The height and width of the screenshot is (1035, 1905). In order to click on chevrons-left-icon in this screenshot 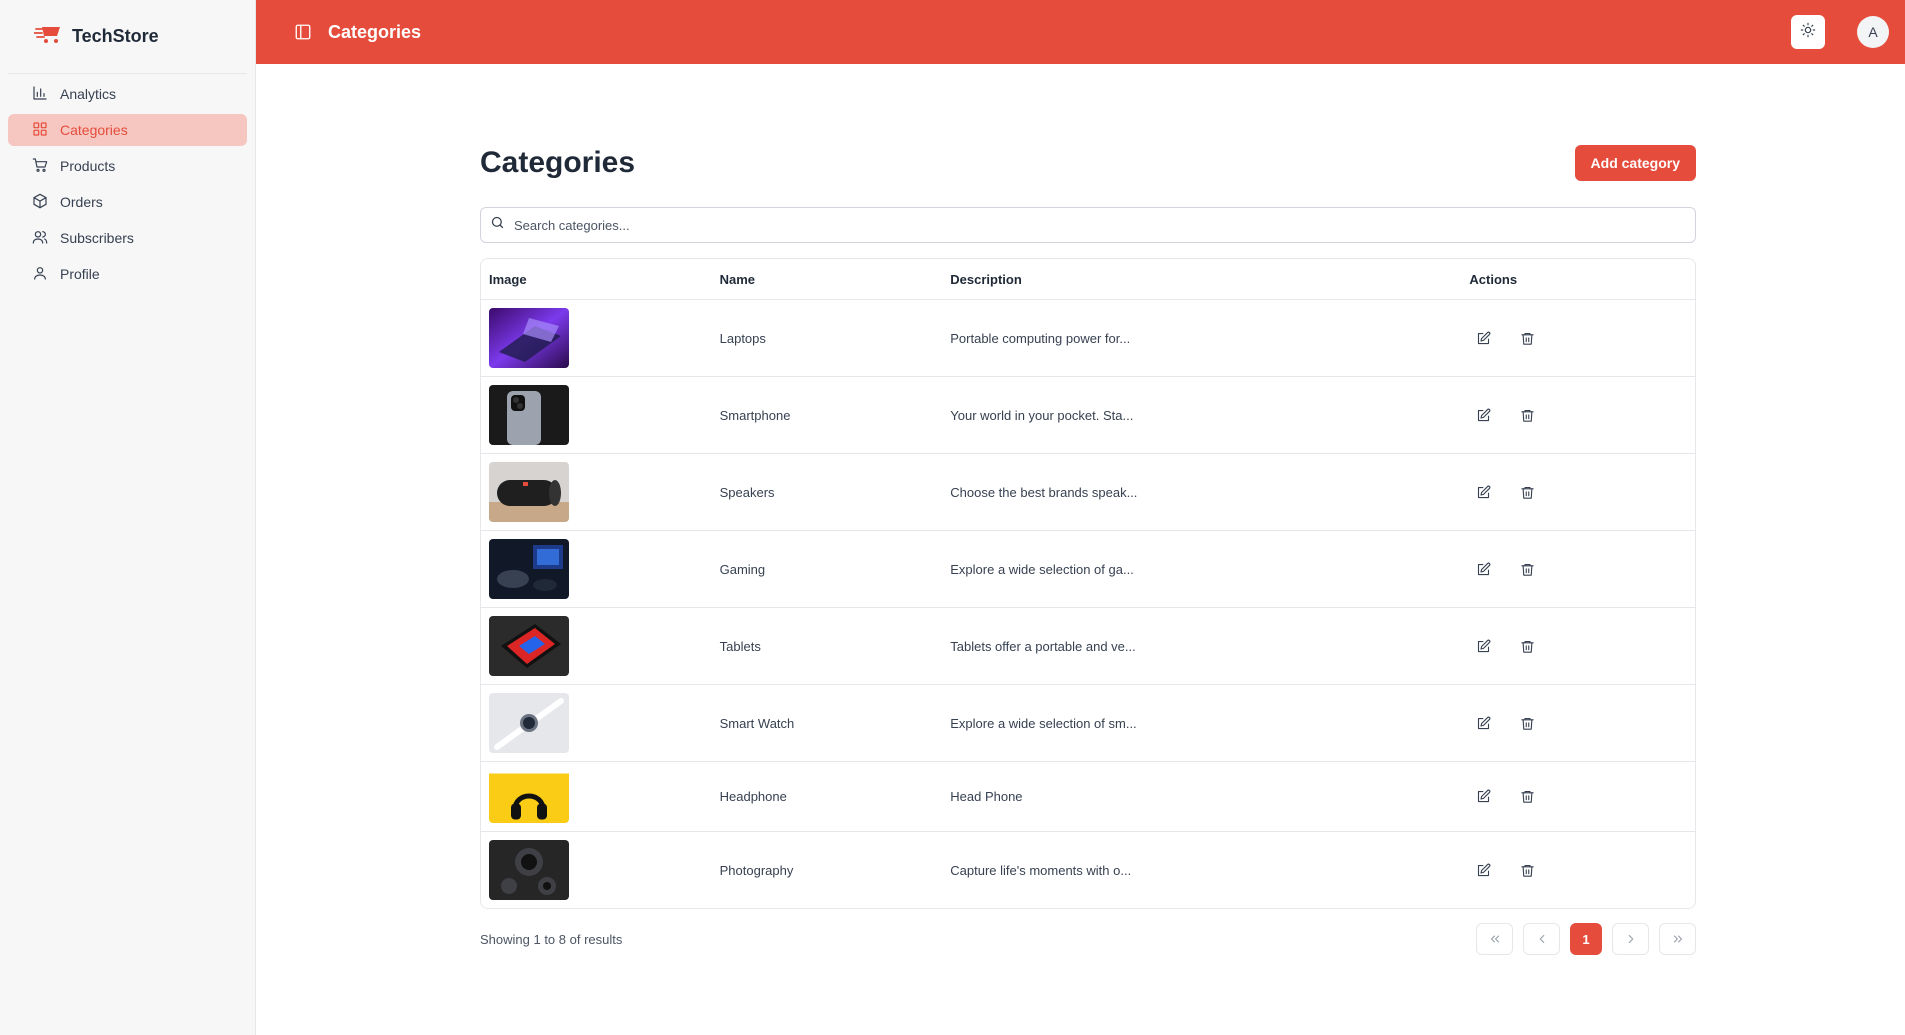, I will do `click(1494, 939)`.